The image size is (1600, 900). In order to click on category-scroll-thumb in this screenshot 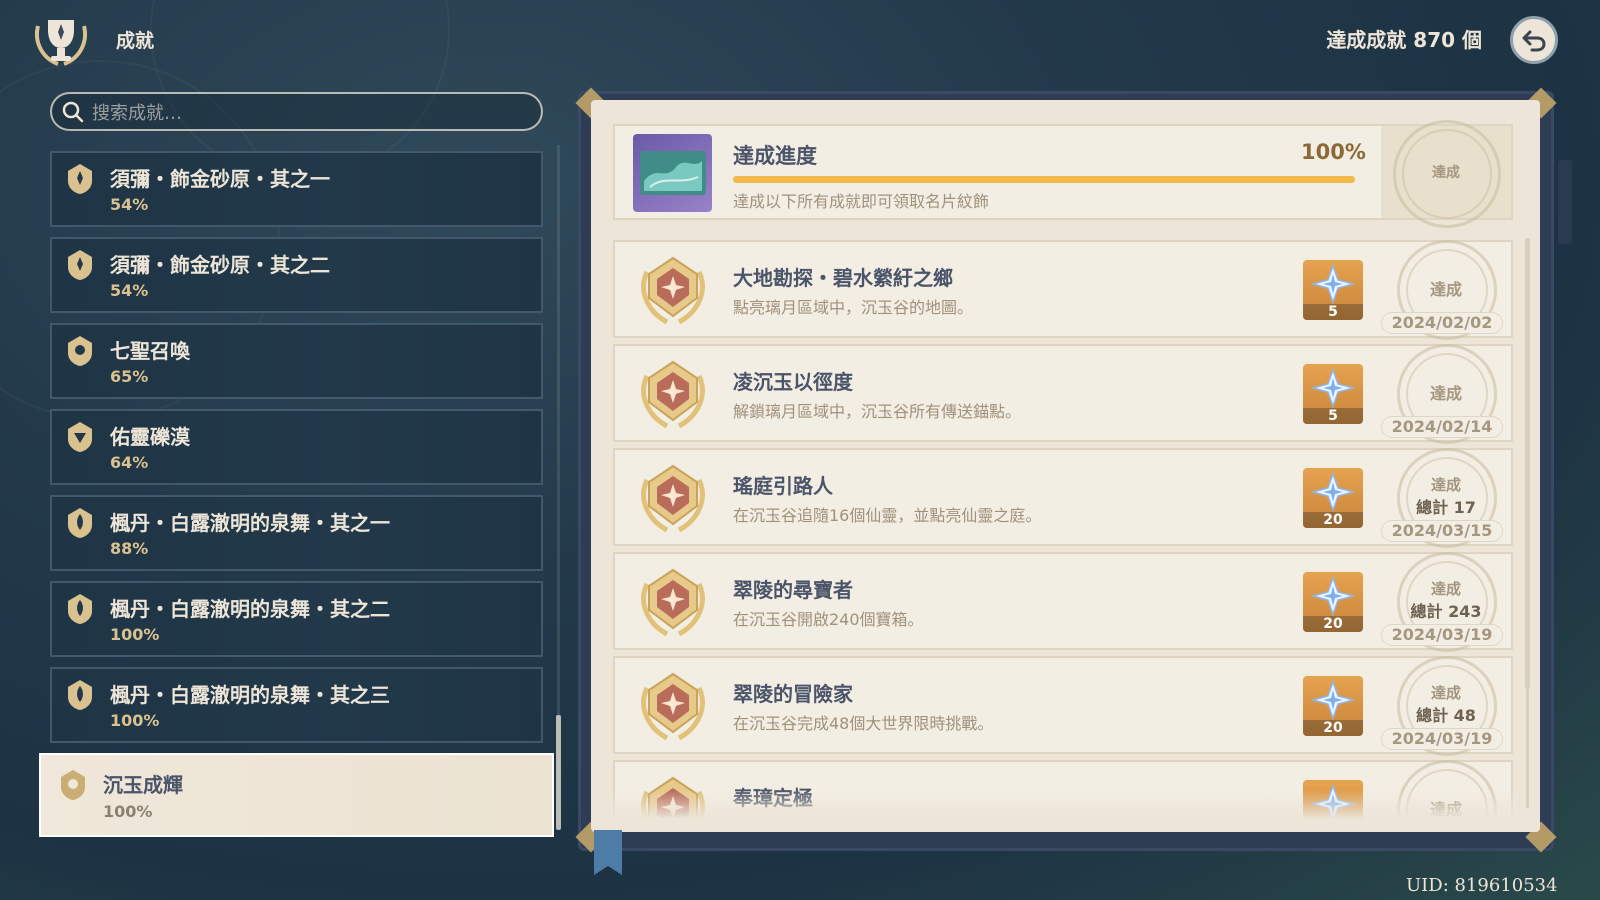, I will do `click(558, 772)`.